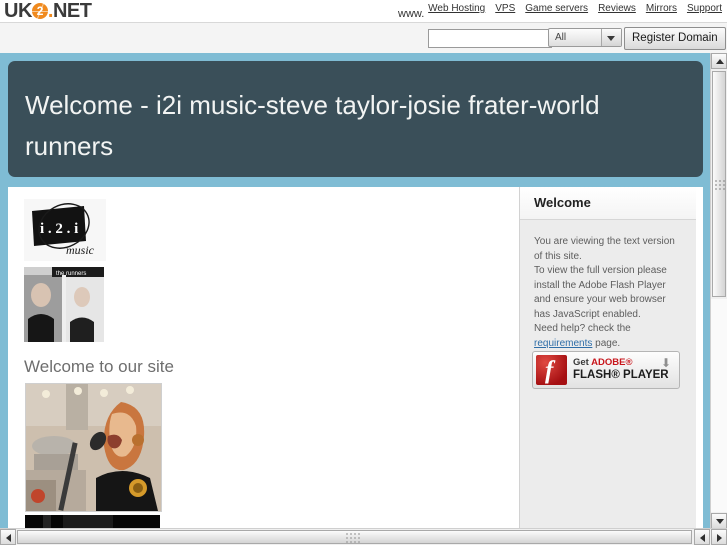  I want to click on horizontal-scrollbar-thumb, so click(354, 537).